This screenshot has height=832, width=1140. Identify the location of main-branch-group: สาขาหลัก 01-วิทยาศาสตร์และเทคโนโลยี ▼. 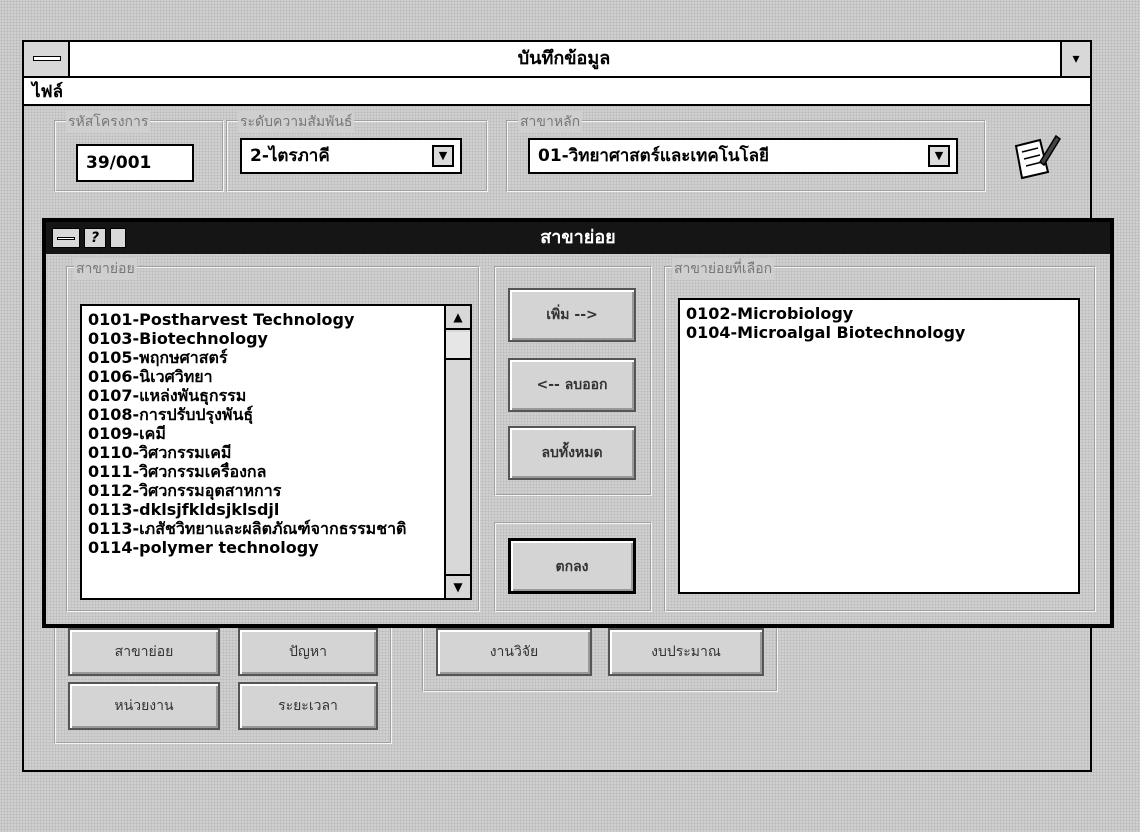
(746, 151).